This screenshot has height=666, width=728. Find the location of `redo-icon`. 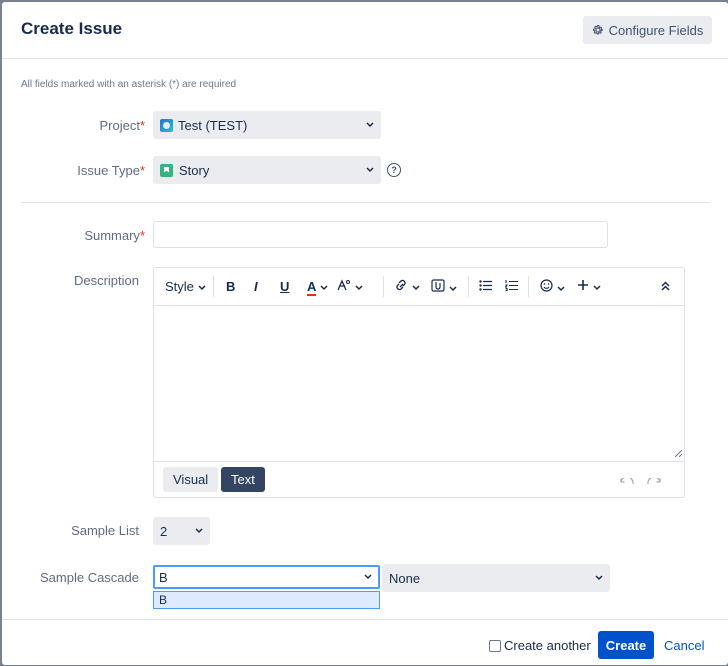

redo-icon is located at coordinates (654, 480).